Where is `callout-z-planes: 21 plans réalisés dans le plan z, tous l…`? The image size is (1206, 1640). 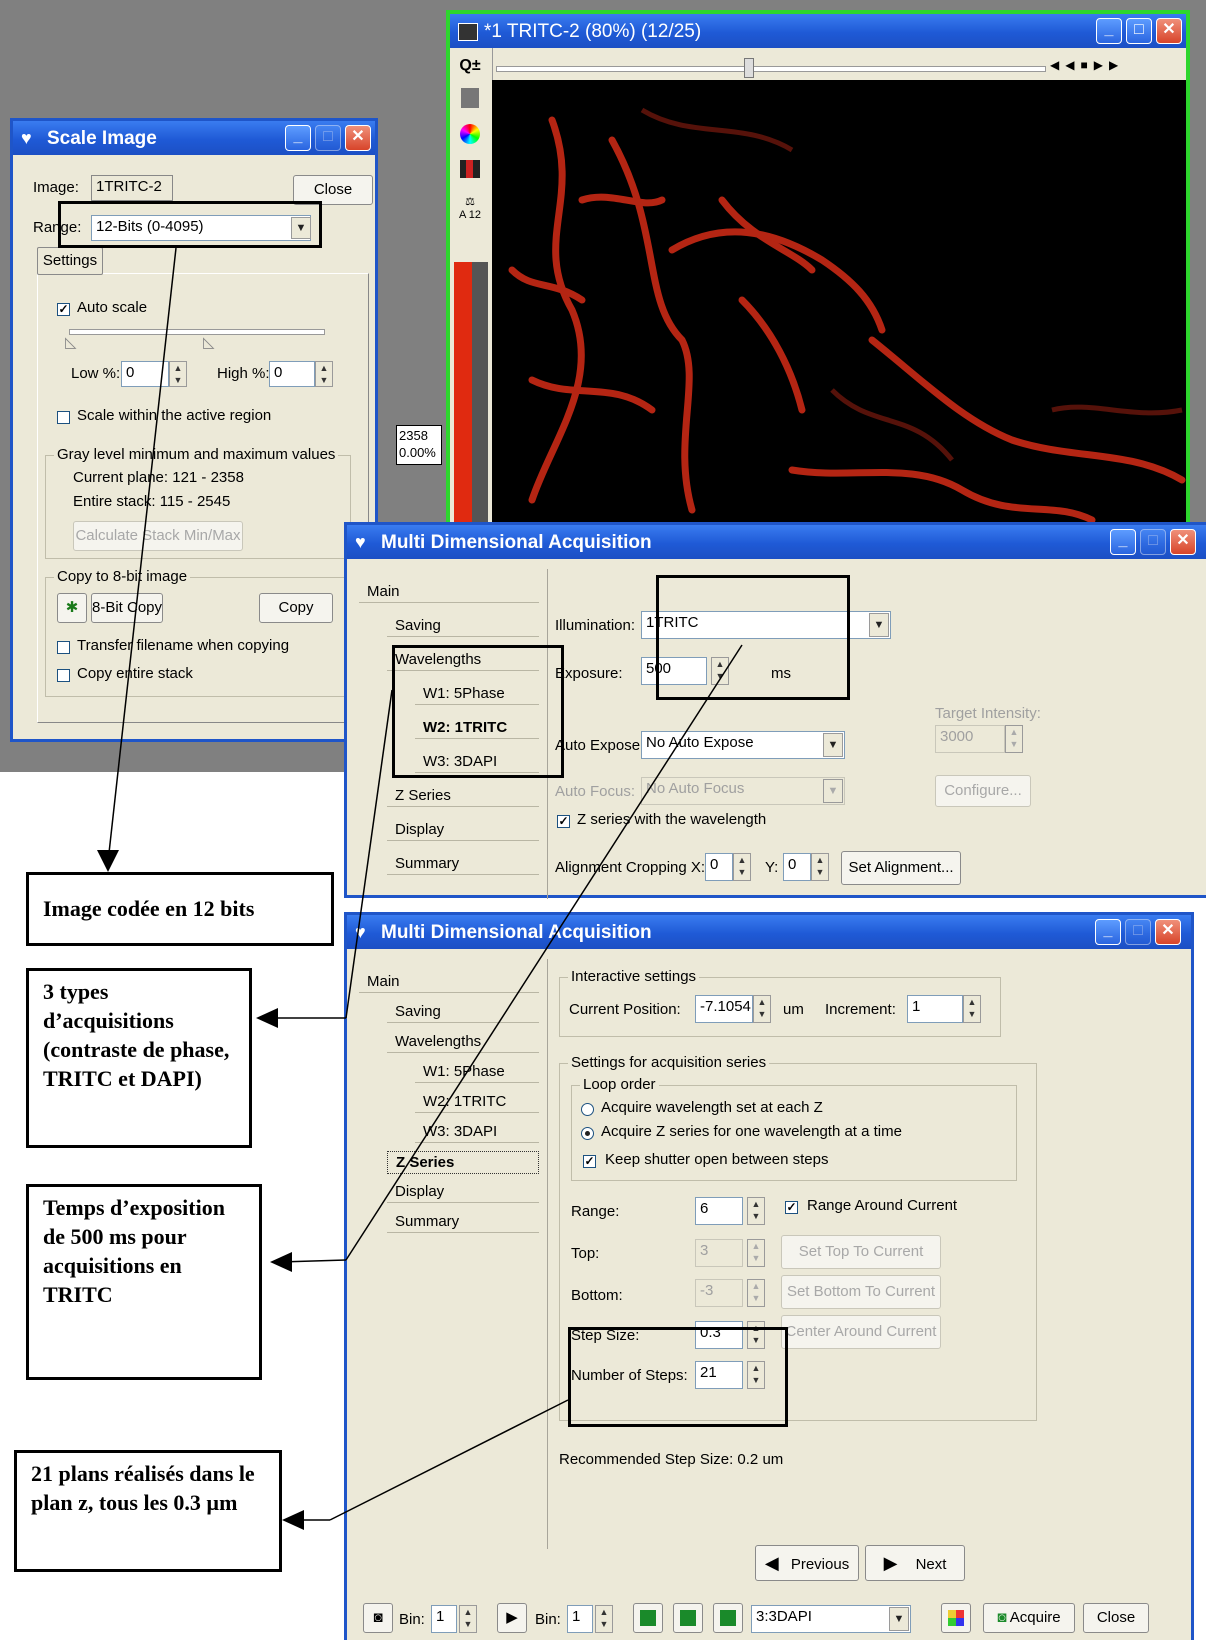 callout-z-planes: 21 plans réalisés dans le plan z, tous l… is located at coordinates (148, 1511).